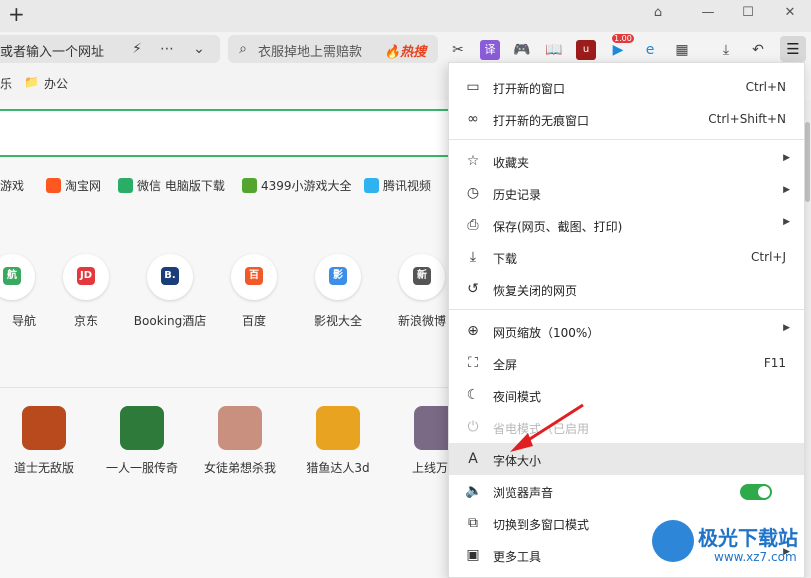 The width and height of the screenshot is (811, 578). I want to click on scrollbar-thumb, so click(807, 162).